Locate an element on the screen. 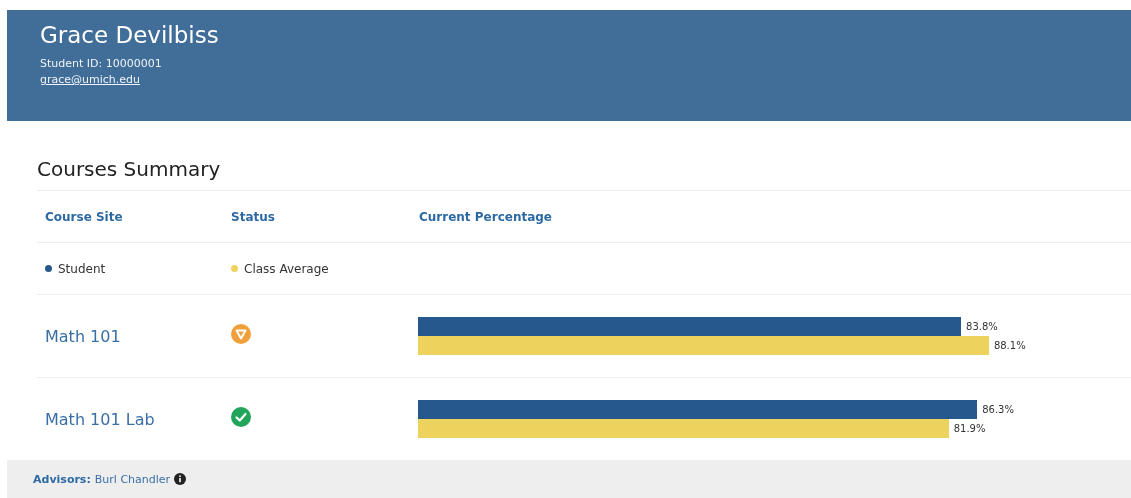  student-id: Student ID: 10000001 is located at coordinates (101, 64).